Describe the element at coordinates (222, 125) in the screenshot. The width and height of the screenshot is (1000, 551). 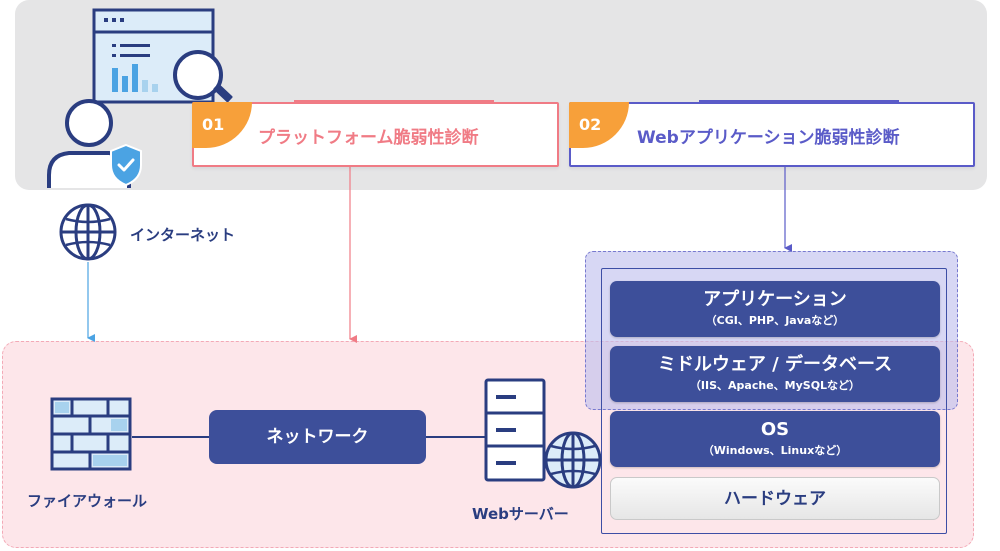
I see `card-number-badge: 01` at that location.